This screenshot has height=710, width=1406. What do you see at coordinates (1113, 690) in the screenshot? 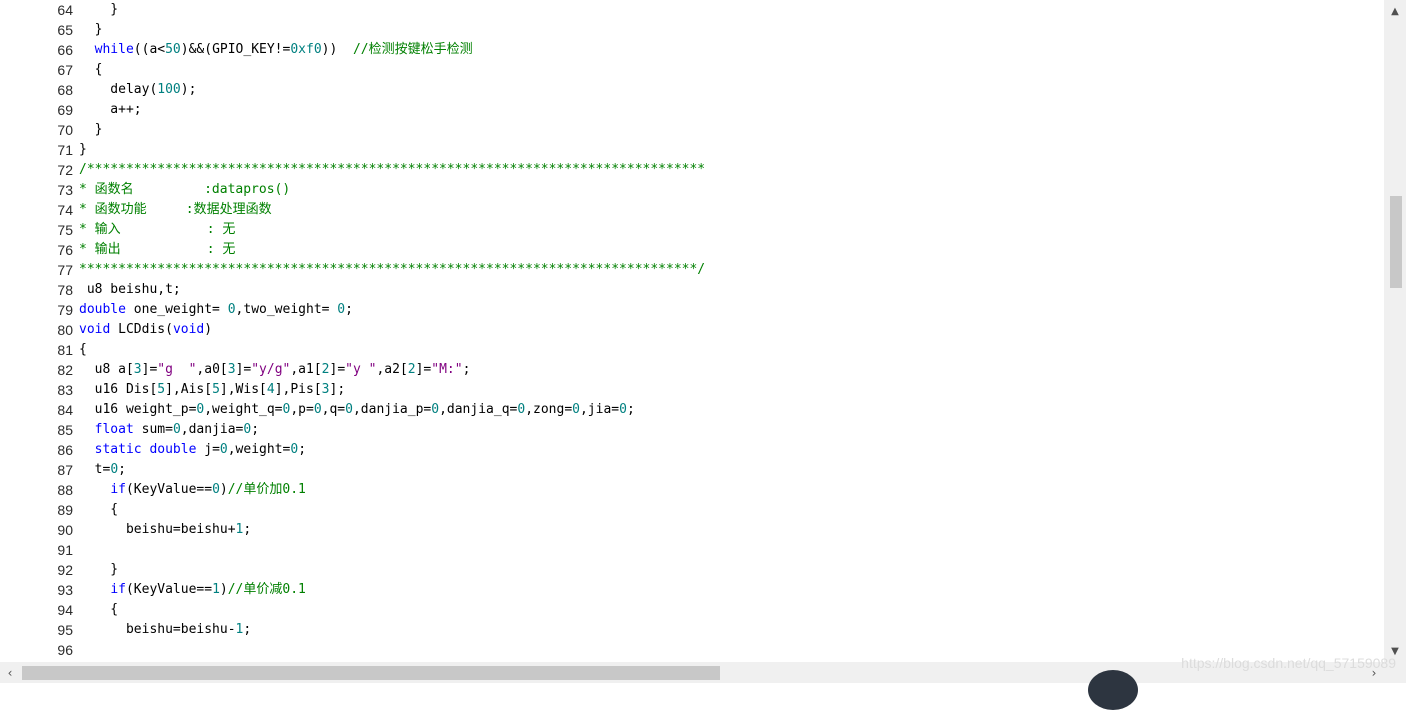
I see `floating-button` at bounding box center [1113, 690].